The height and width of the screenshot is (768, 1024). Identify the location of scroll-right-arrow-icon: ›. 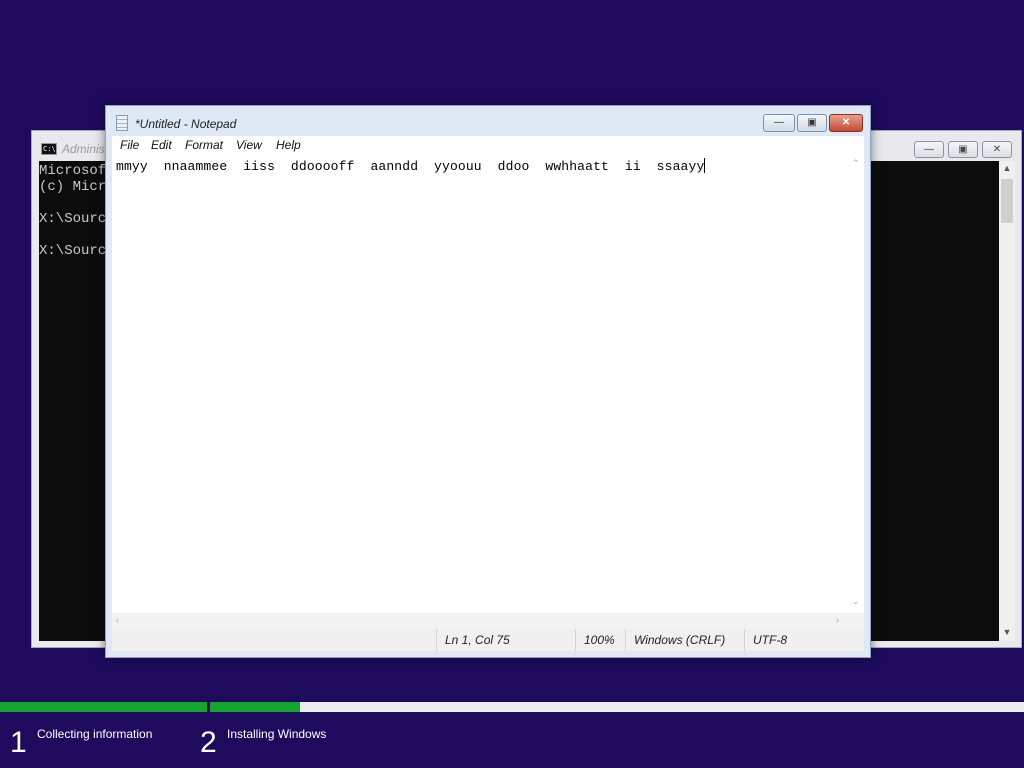
(837, 620).